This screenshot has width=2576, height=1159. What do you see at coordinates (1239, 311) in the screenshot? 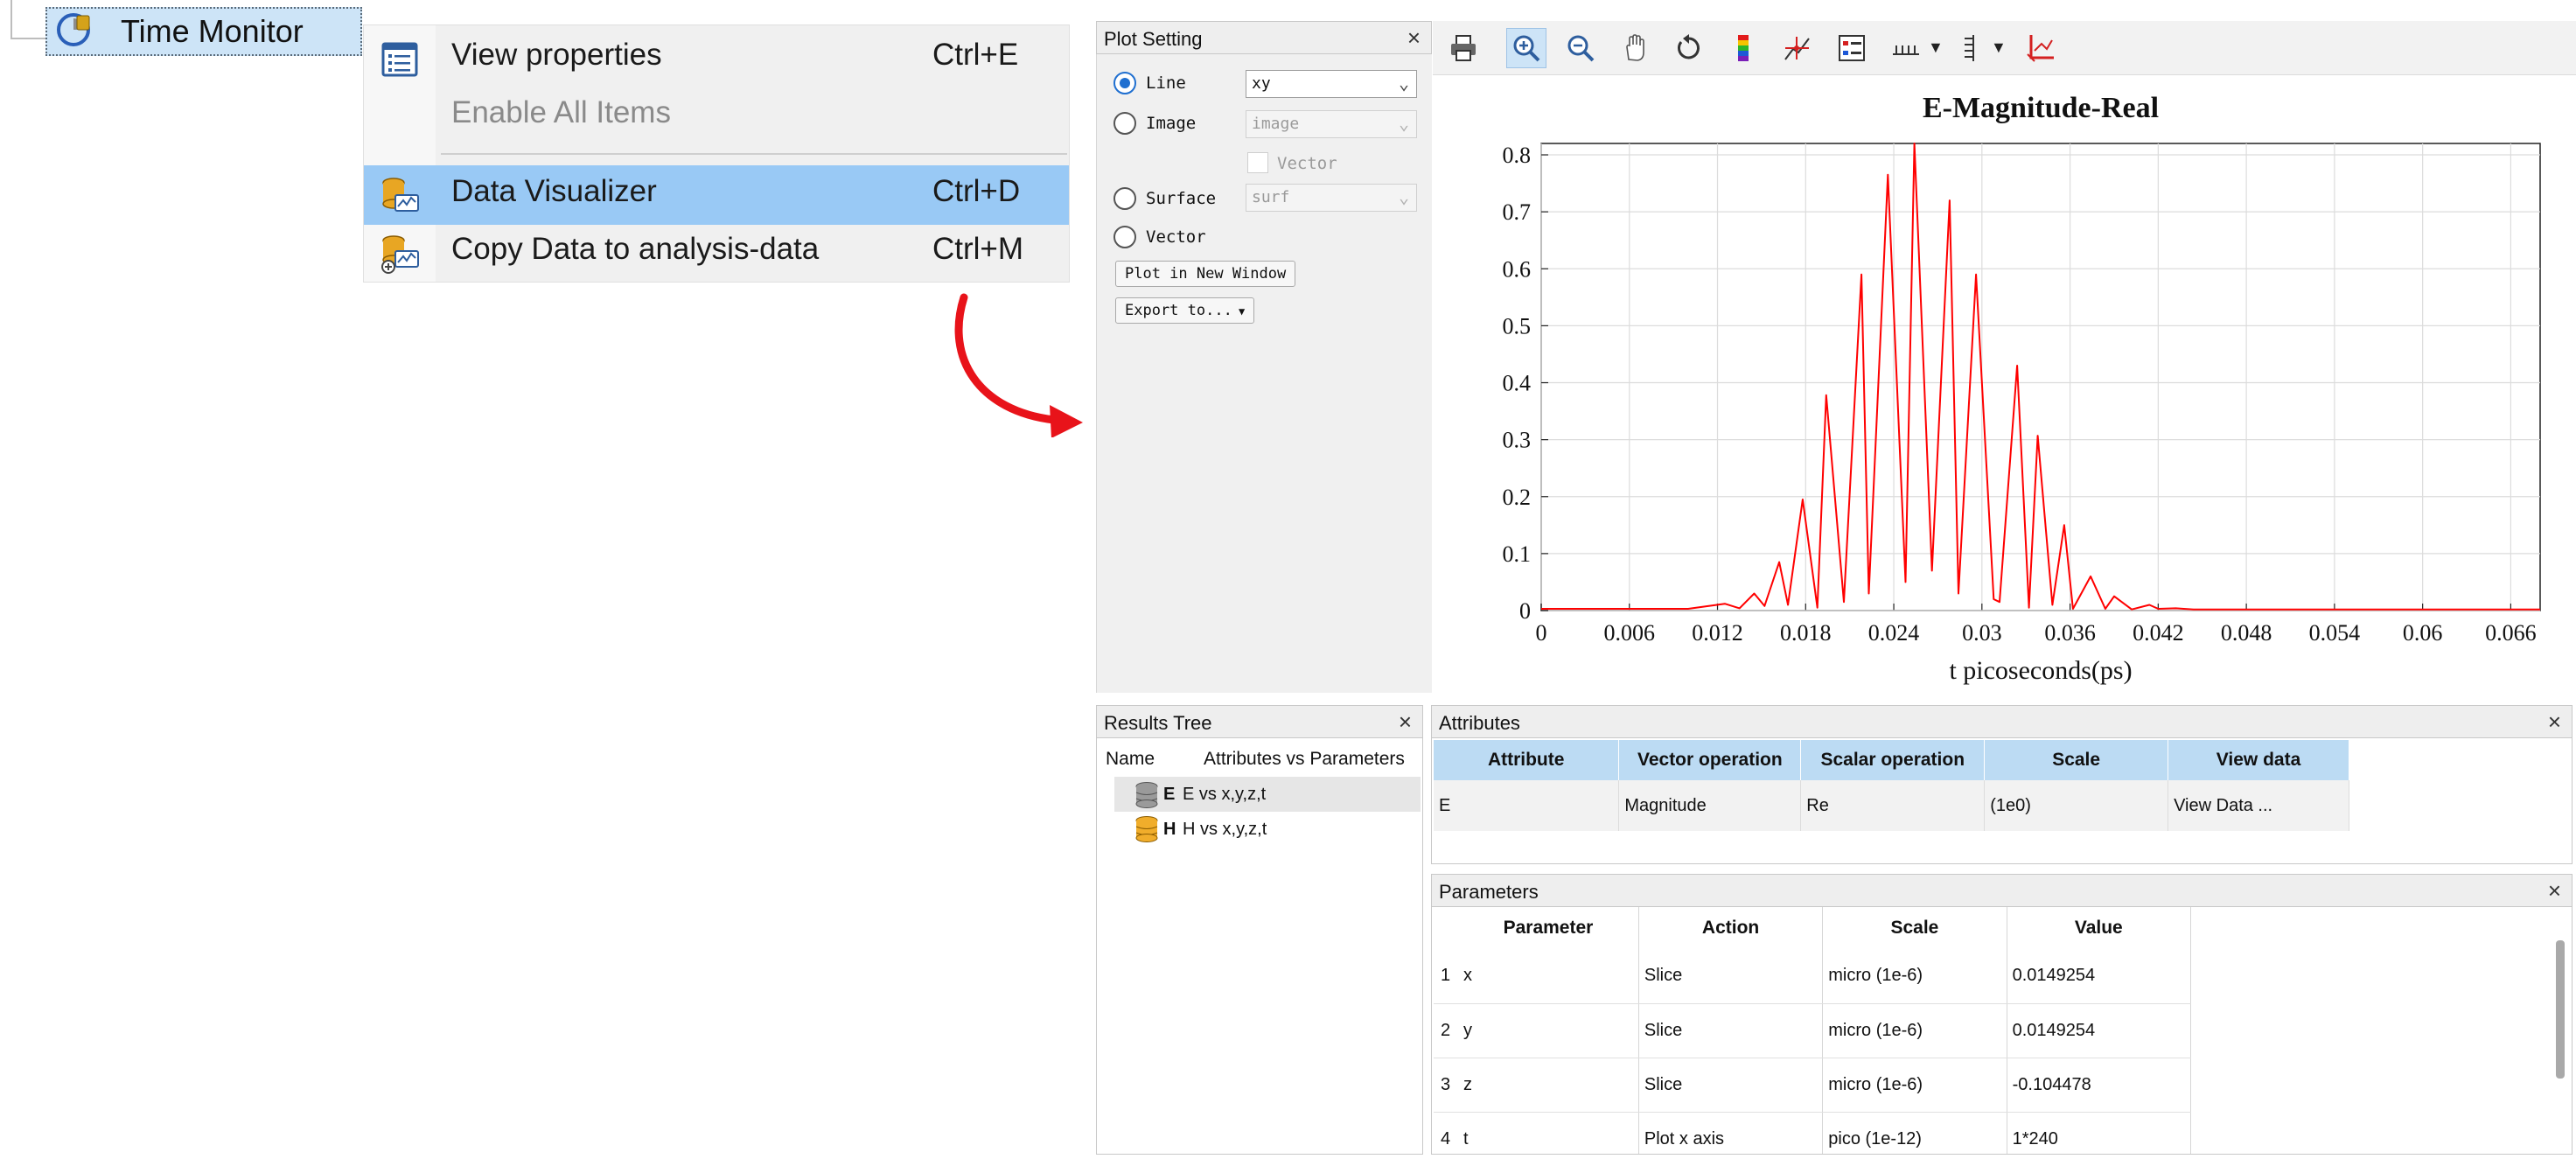
I see `dropdown-arrow-icon: ▼` at bounding box center [1239, 311].